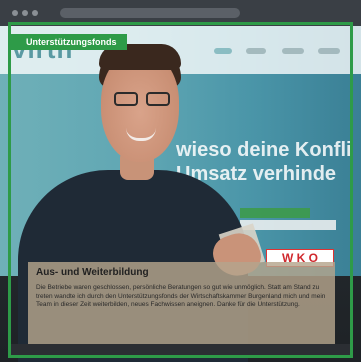 The width and height of the screenshot is (361, 362). I want to click on title-tab: Unterstützungsfonds, so click(67, 42).